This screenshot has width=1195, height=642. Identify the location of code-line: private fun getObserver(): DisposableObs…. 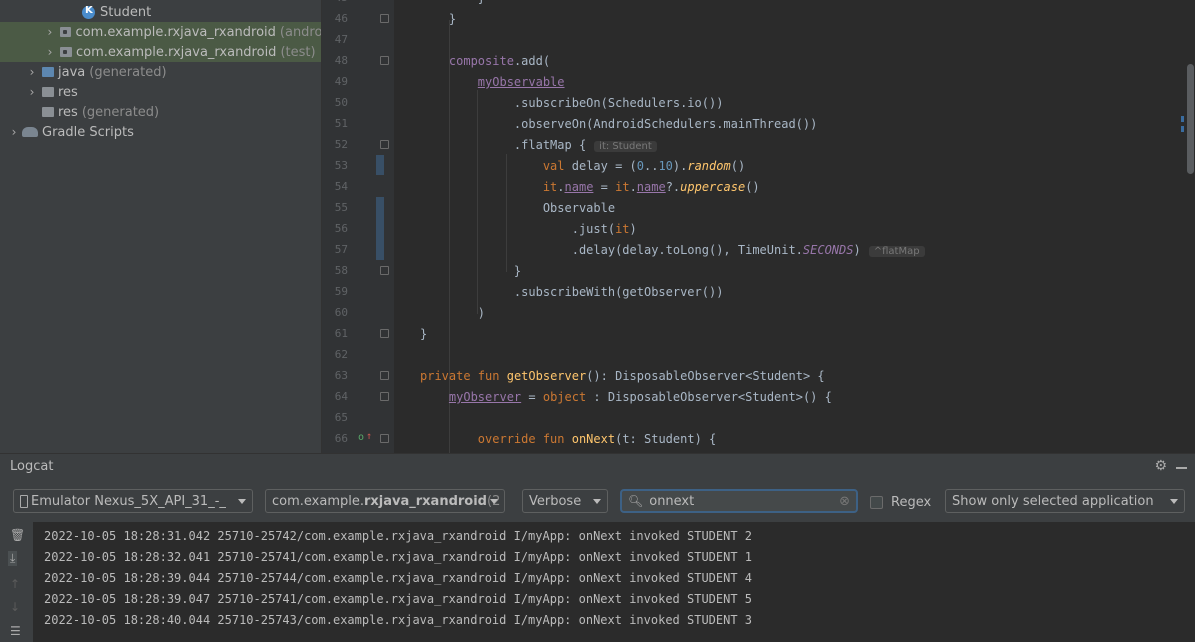
(622, 376).